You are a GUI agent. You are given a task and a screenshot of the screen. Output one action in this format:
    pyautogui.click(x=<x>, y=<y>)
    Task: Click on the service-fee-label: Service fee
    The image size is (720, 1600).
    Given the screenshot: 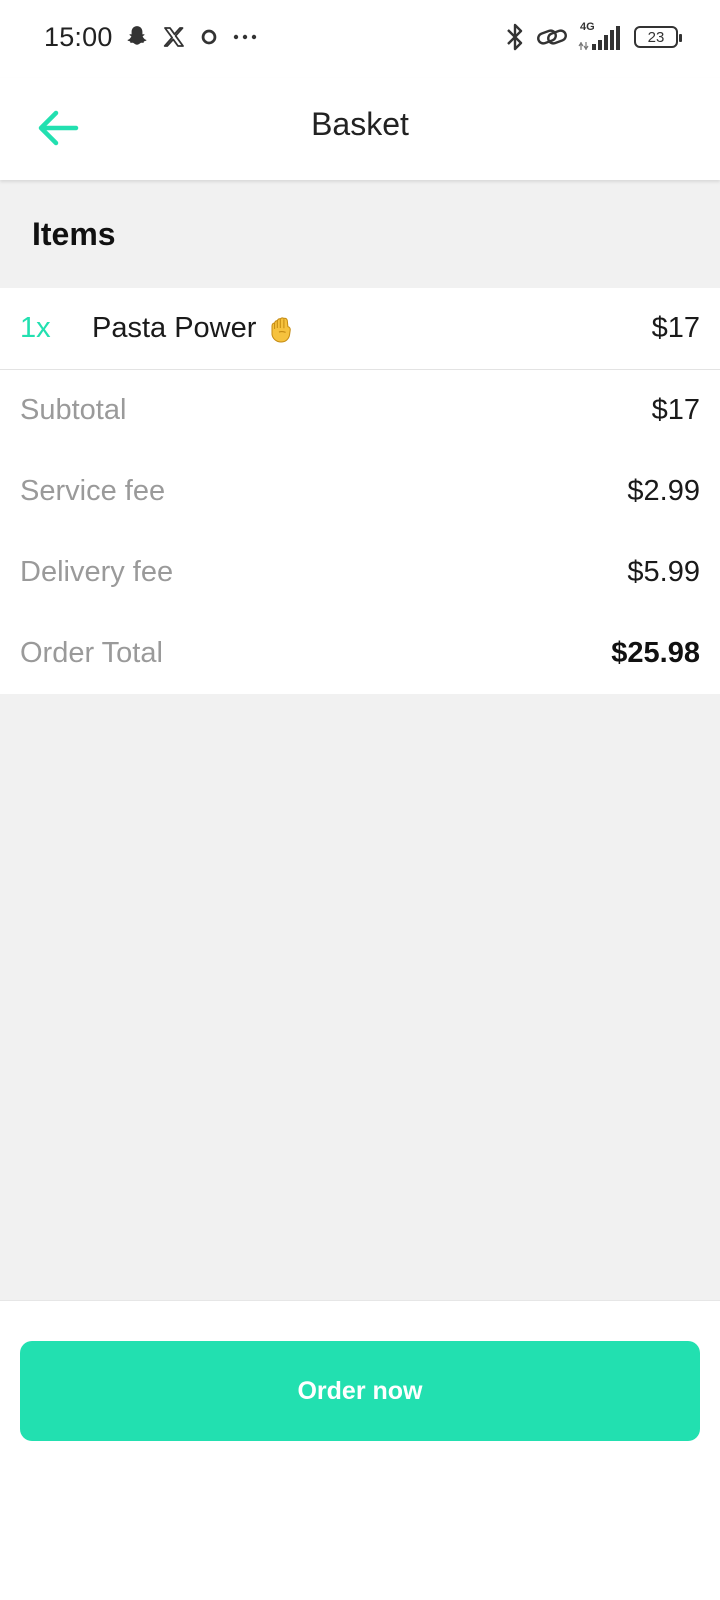 What is the action you would take?
    pyautogui.click(x=93, y=491)
    